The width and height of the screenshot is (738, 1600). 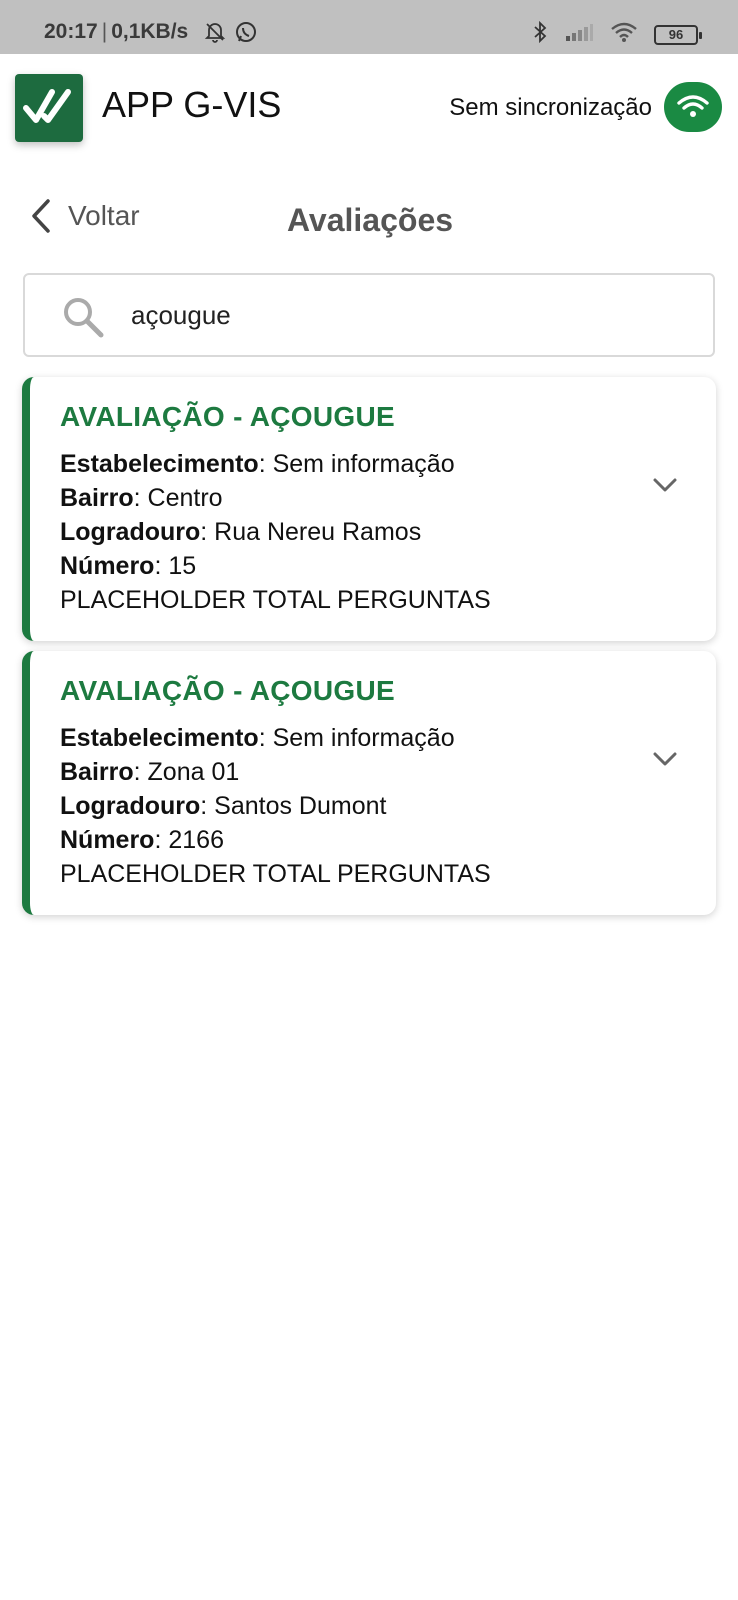 I want to click on double-check-icon, so click(x=47, y=106).